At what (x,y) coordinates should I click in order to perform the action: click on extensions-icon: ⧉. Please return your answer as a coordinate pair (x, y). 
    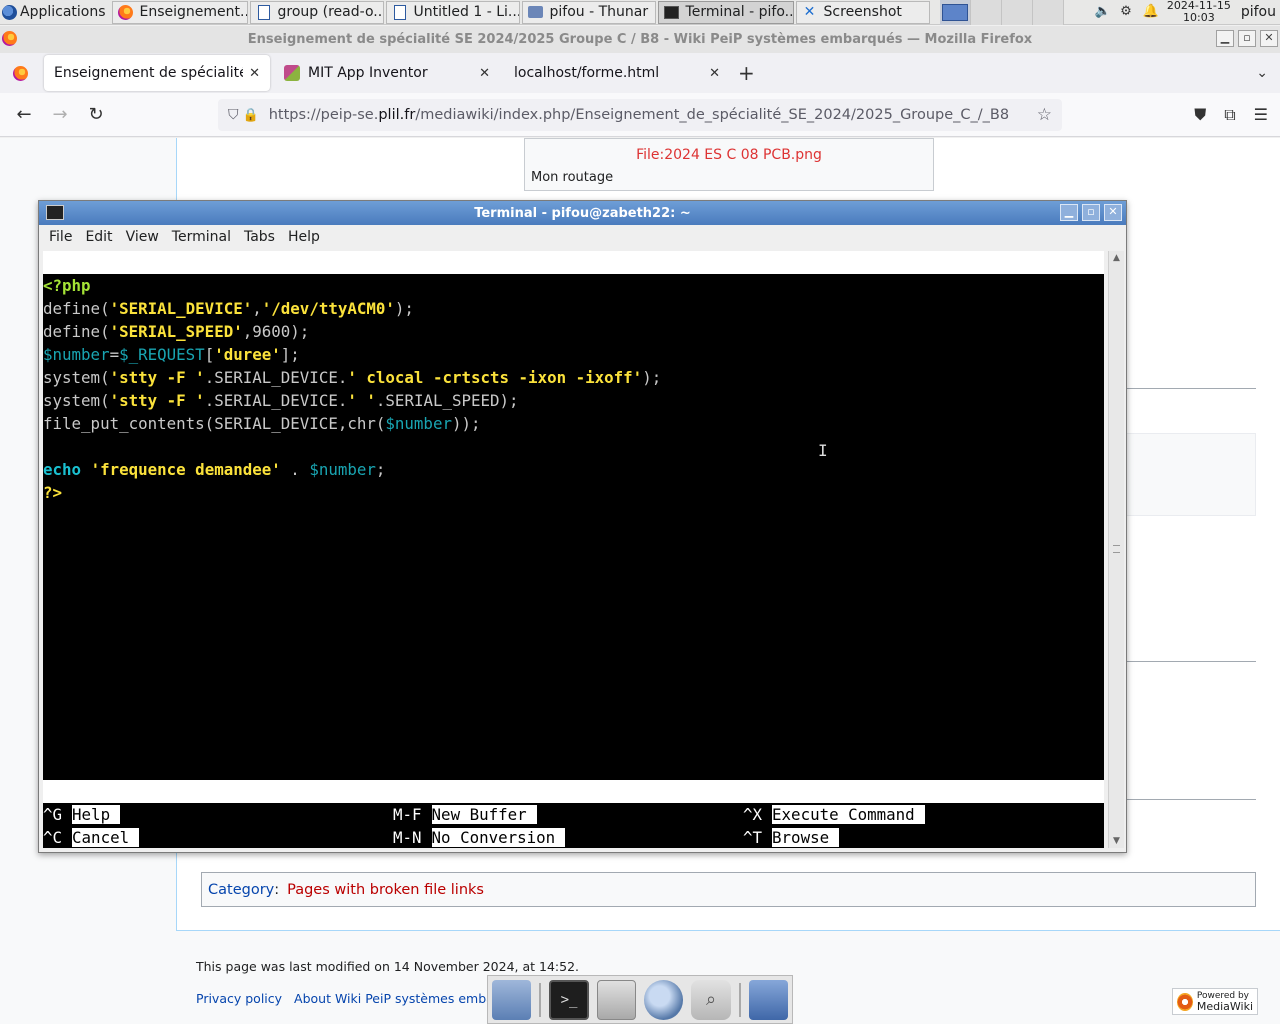
    Looking at the image, I should click on (1229, 115).